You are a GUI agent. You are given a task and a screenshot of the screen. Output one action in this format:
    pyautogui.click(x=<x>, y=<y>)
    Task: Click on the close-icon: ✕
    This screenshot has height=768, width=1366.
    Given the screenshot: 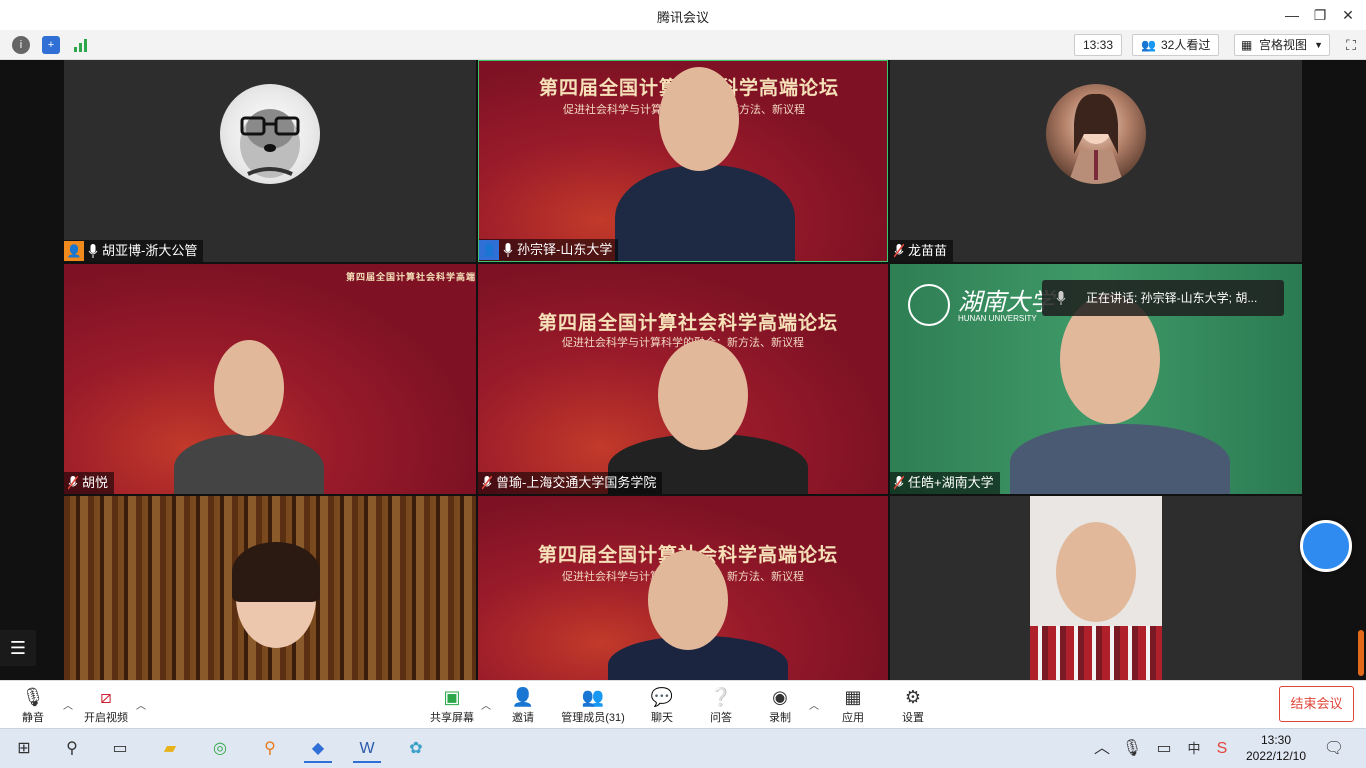 What is the action you would take?
    pyautogui.click(x=1348, y=15)
    